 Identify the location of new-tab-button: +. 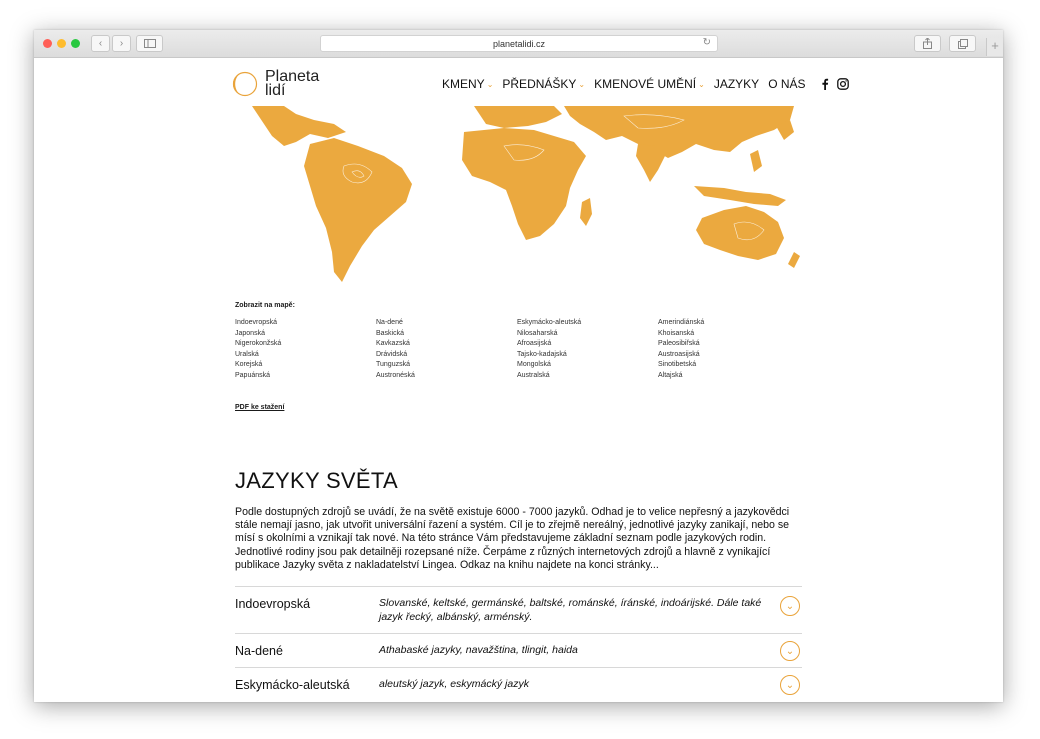
(994, 47).